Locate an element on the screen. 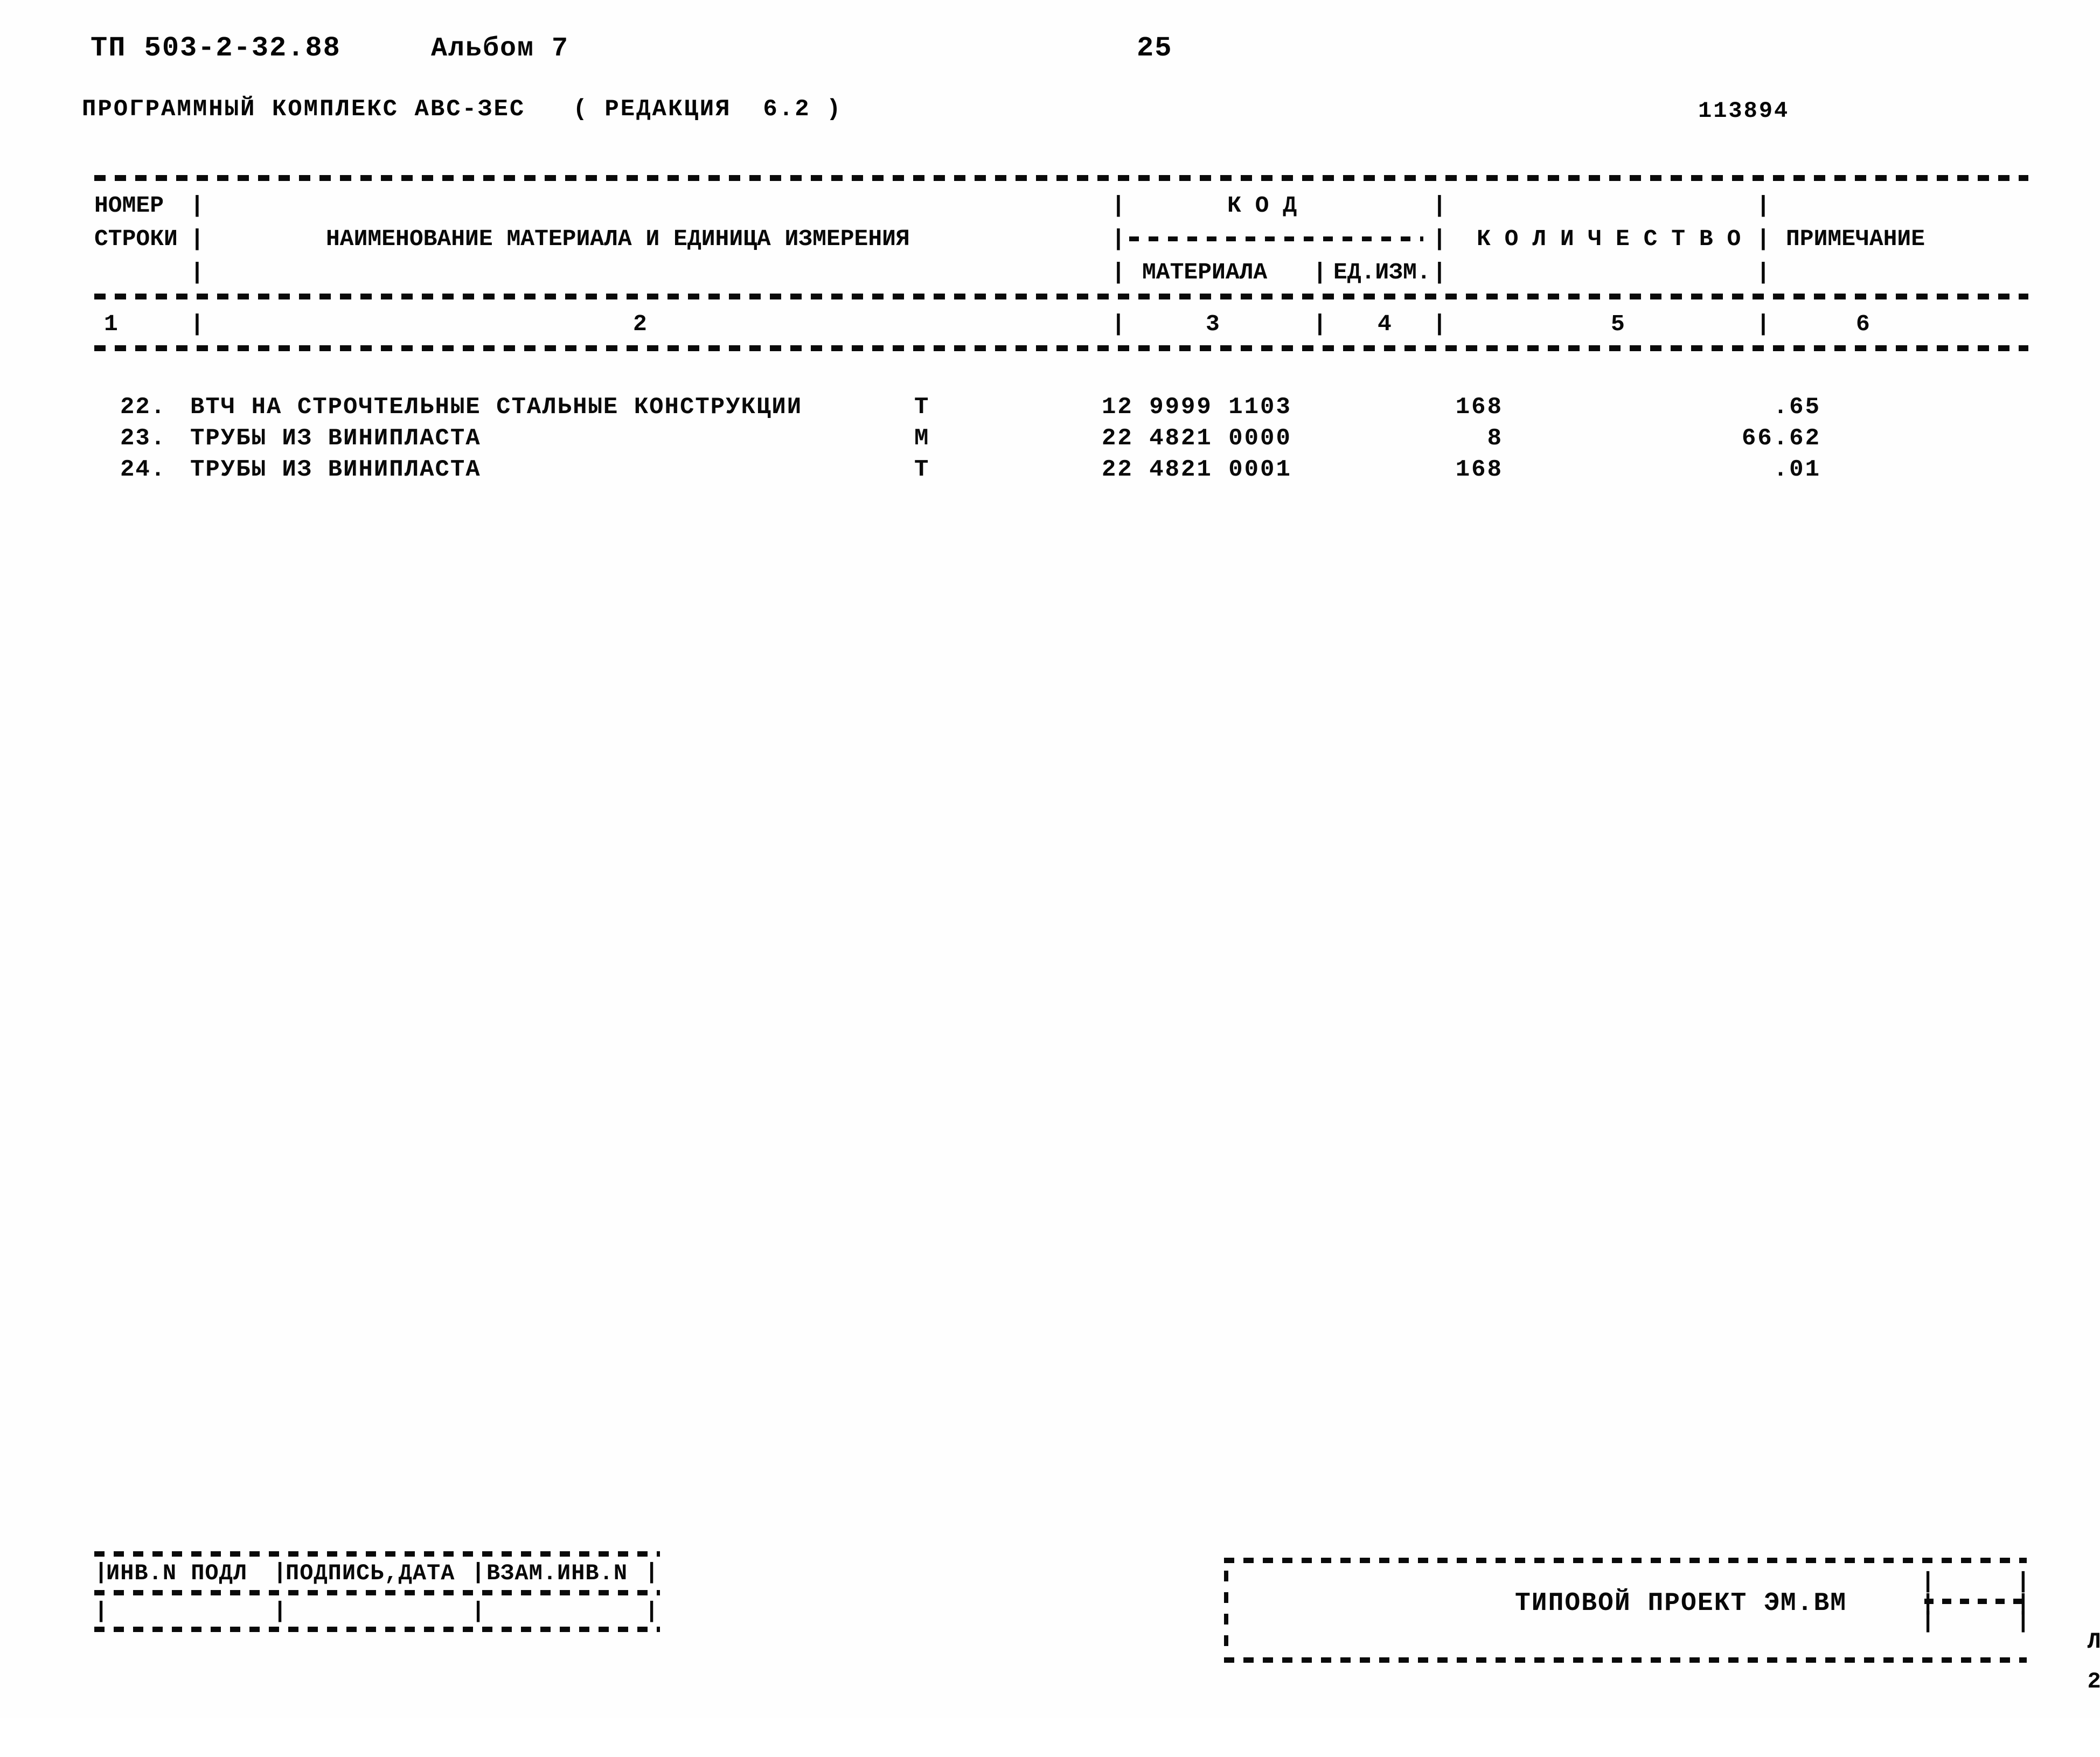  column-number-4: 4 is located at coordinates (1385, 324).